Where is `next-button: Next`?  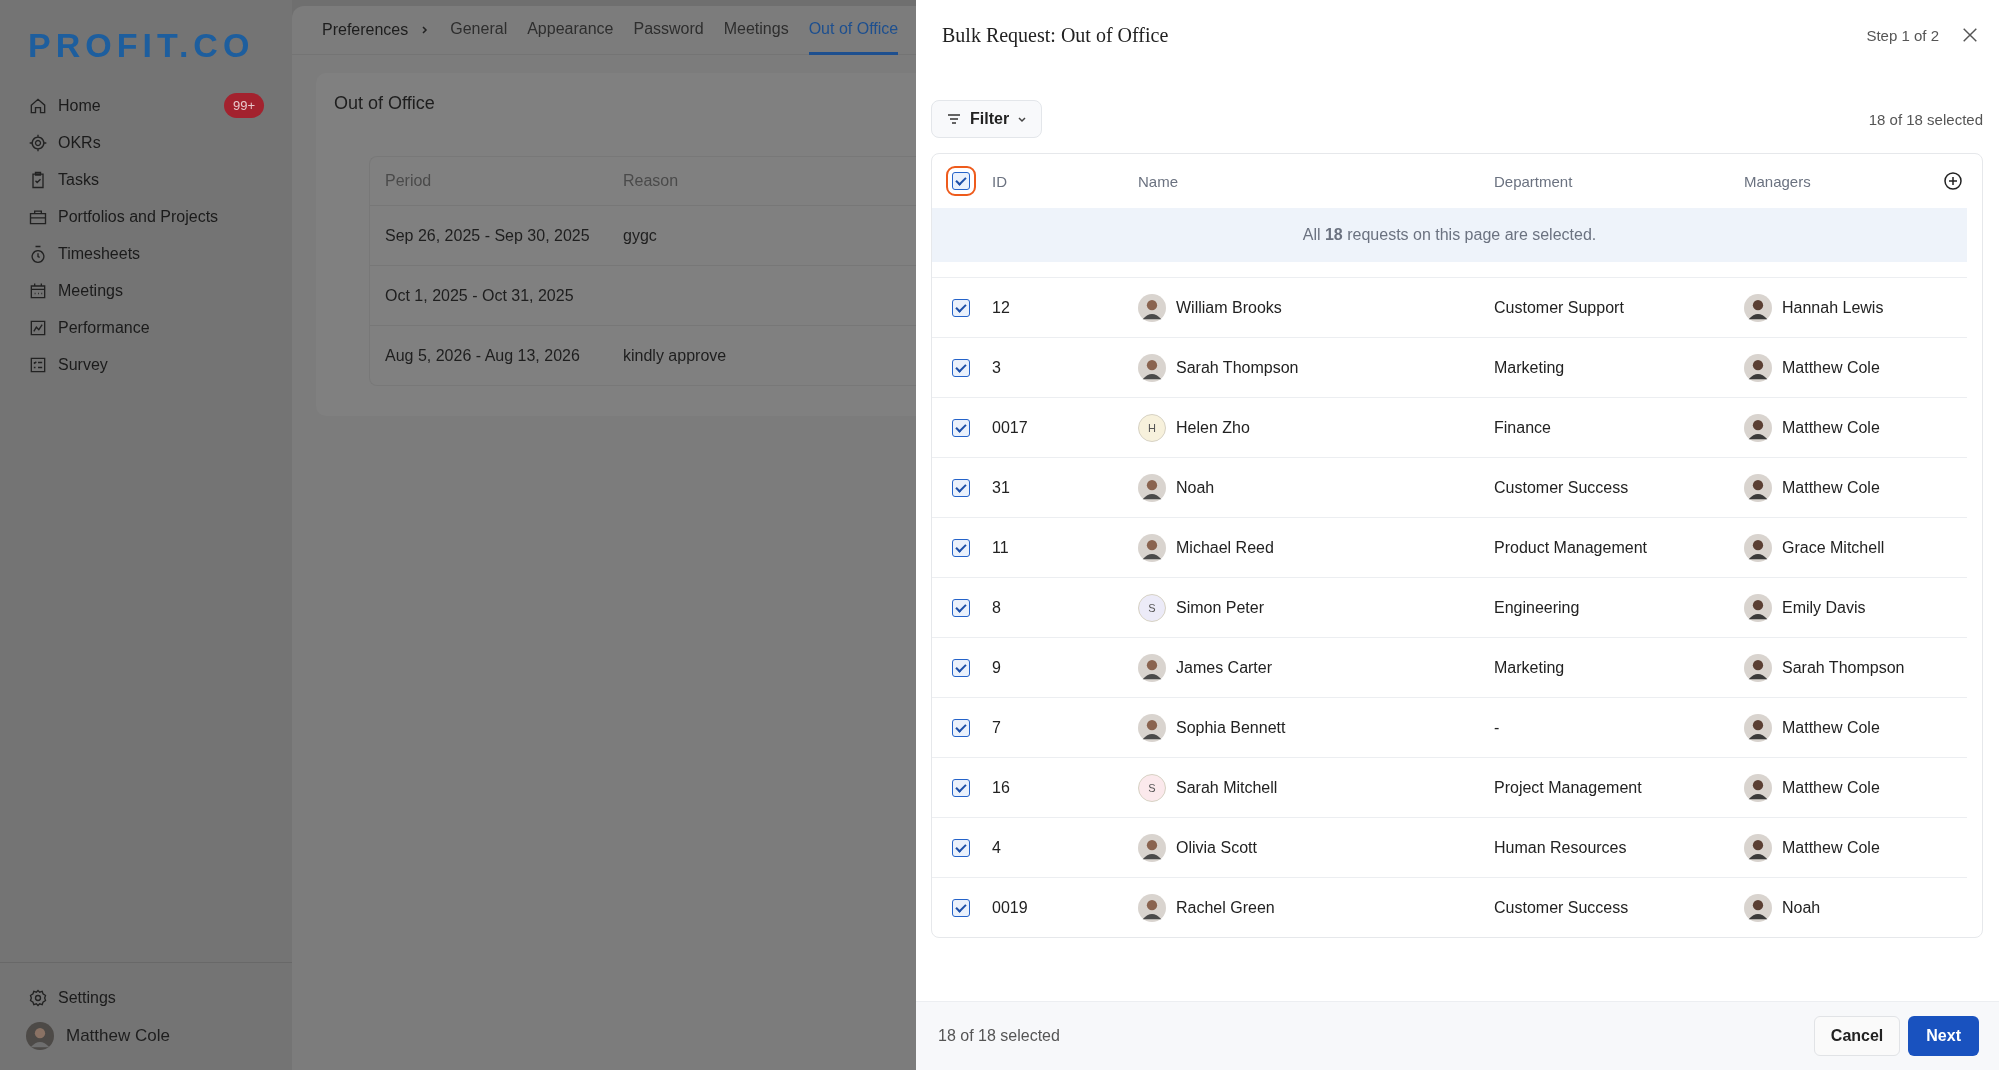 next-button: Next is located at coordinates (1943, 1036).